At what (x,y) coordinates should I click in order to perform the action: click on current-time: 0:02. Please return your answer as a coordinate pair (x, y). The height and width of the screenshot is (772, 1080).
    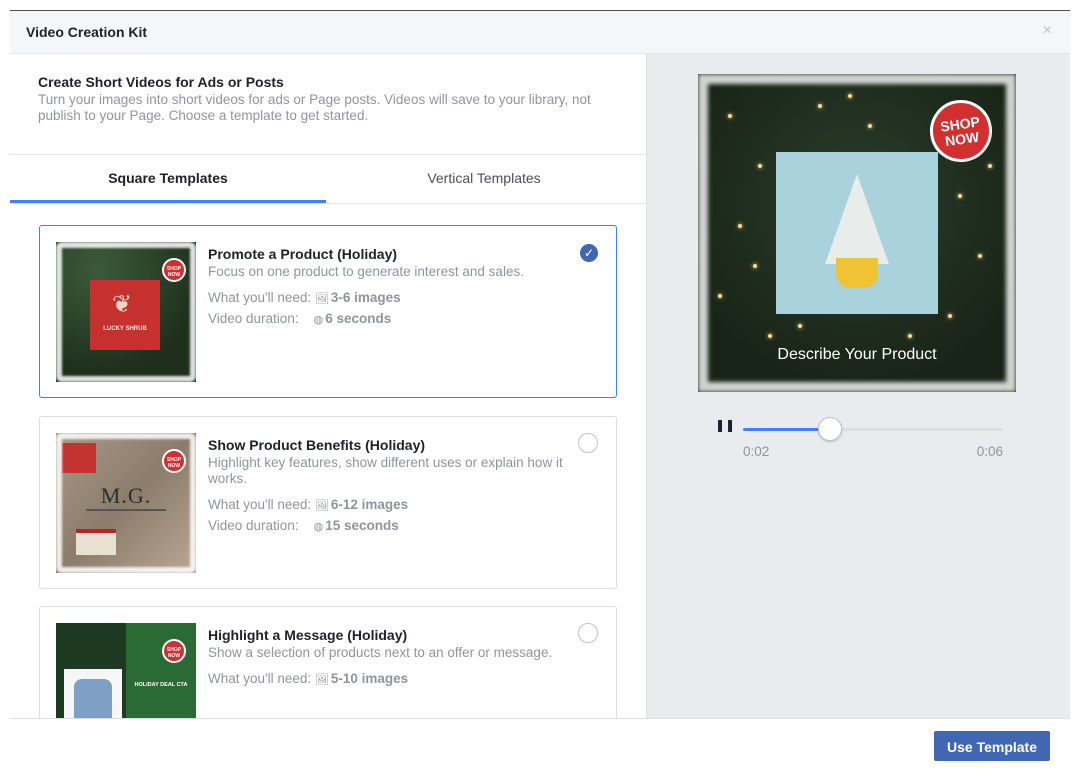
    Looking at the image, I should click on (756, 451).